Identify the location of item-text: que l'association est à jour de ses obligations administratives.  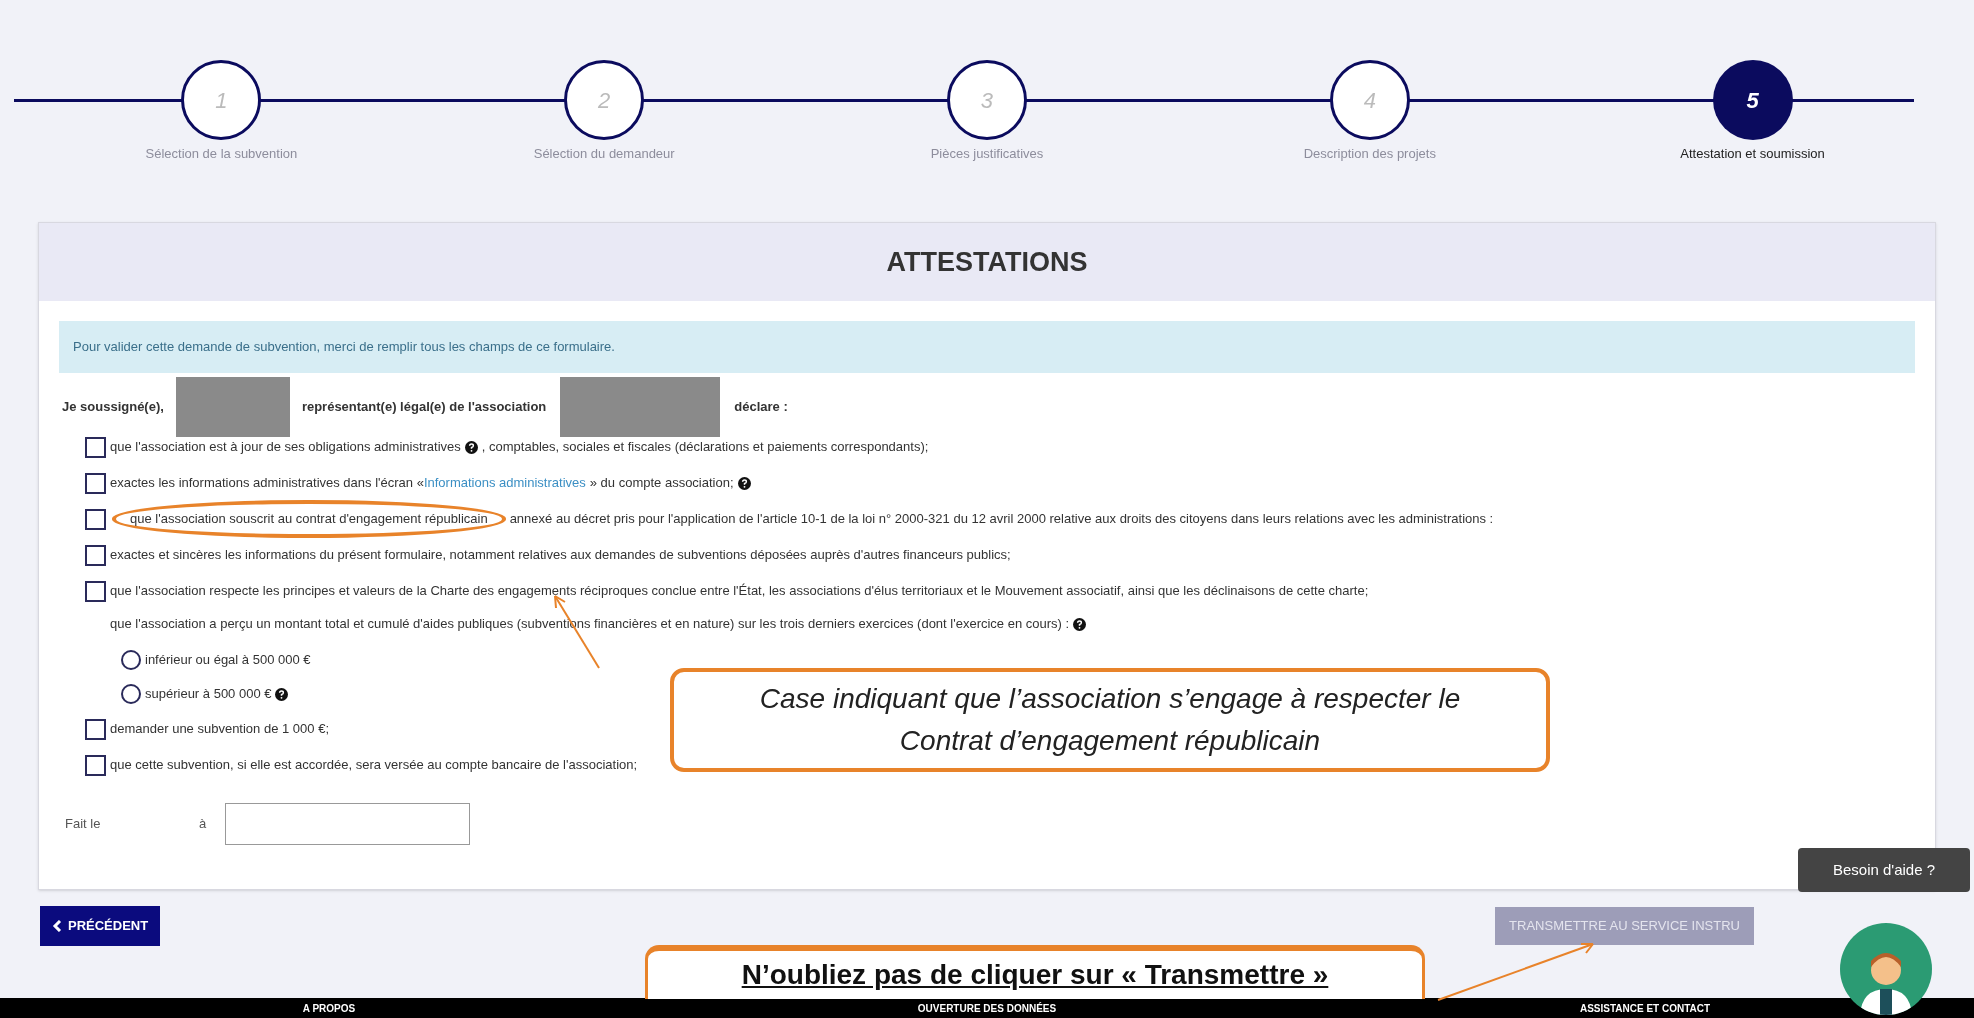
(285, 447).